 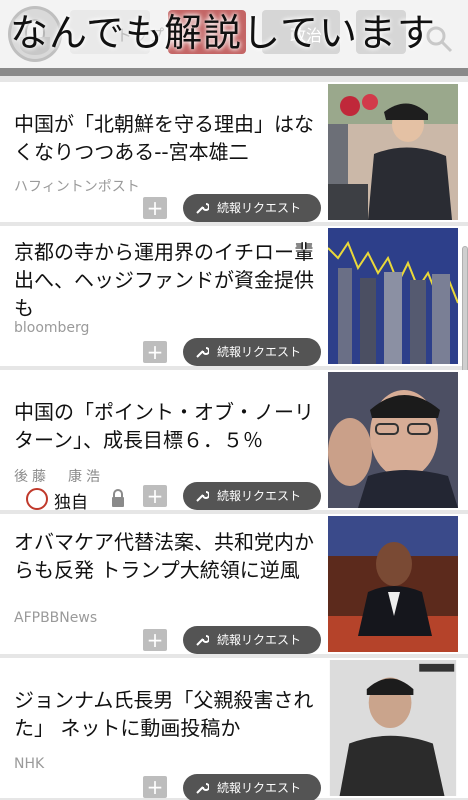 I want to click on exclusive-label: 独自, so click(x=71, y=503).